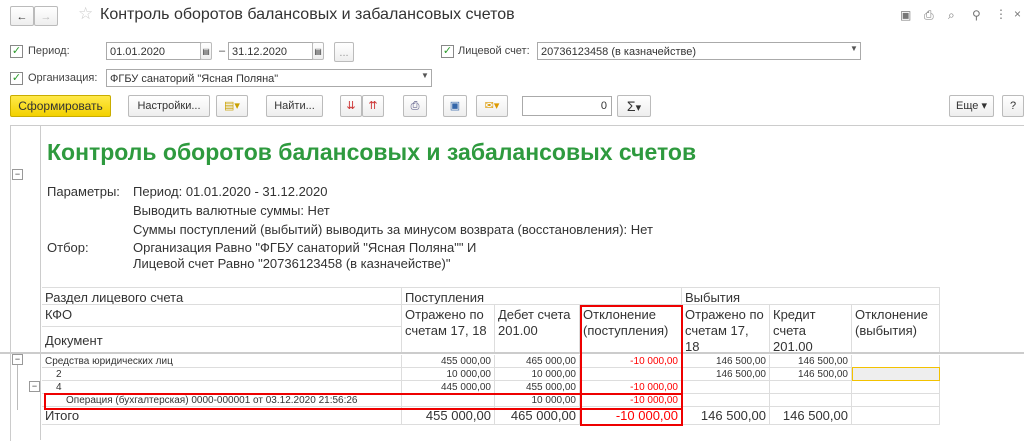  What do you see at coordinates (46, 16) in the screenshot?
I see `forward-button: →` at bounding box center [46, 16].